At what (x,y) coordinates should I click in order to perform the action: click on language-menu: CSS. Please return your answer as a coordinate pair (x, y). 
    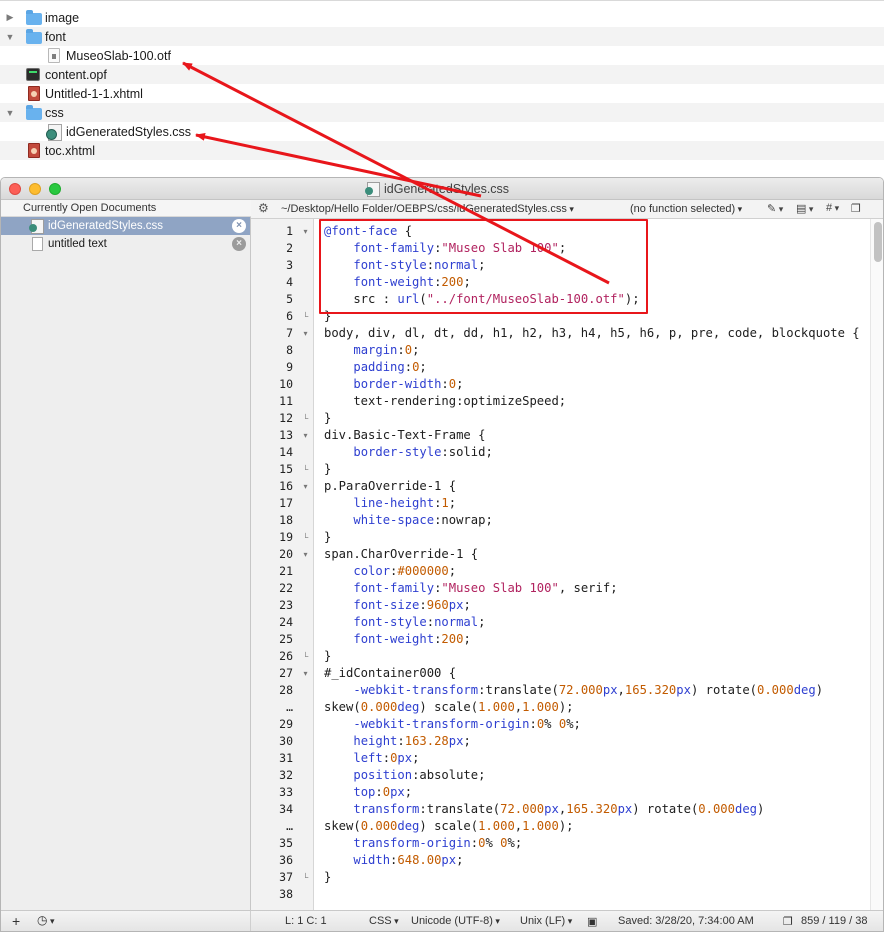
    Looking at the image, I should click on (384, 921).